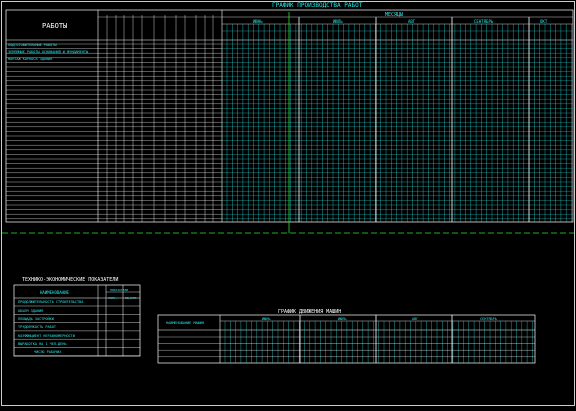 The width and height of the screenshot is (576, 411). What do you see at coordinates (48, 52) in the screenshot?
I see `schedule-row-2: ЗЕМЛЯНЫЕ РАБОТЫ ОСНОВАНИЯ И ФУНДАМЕНТЫ` at bounding box center [48, 52].